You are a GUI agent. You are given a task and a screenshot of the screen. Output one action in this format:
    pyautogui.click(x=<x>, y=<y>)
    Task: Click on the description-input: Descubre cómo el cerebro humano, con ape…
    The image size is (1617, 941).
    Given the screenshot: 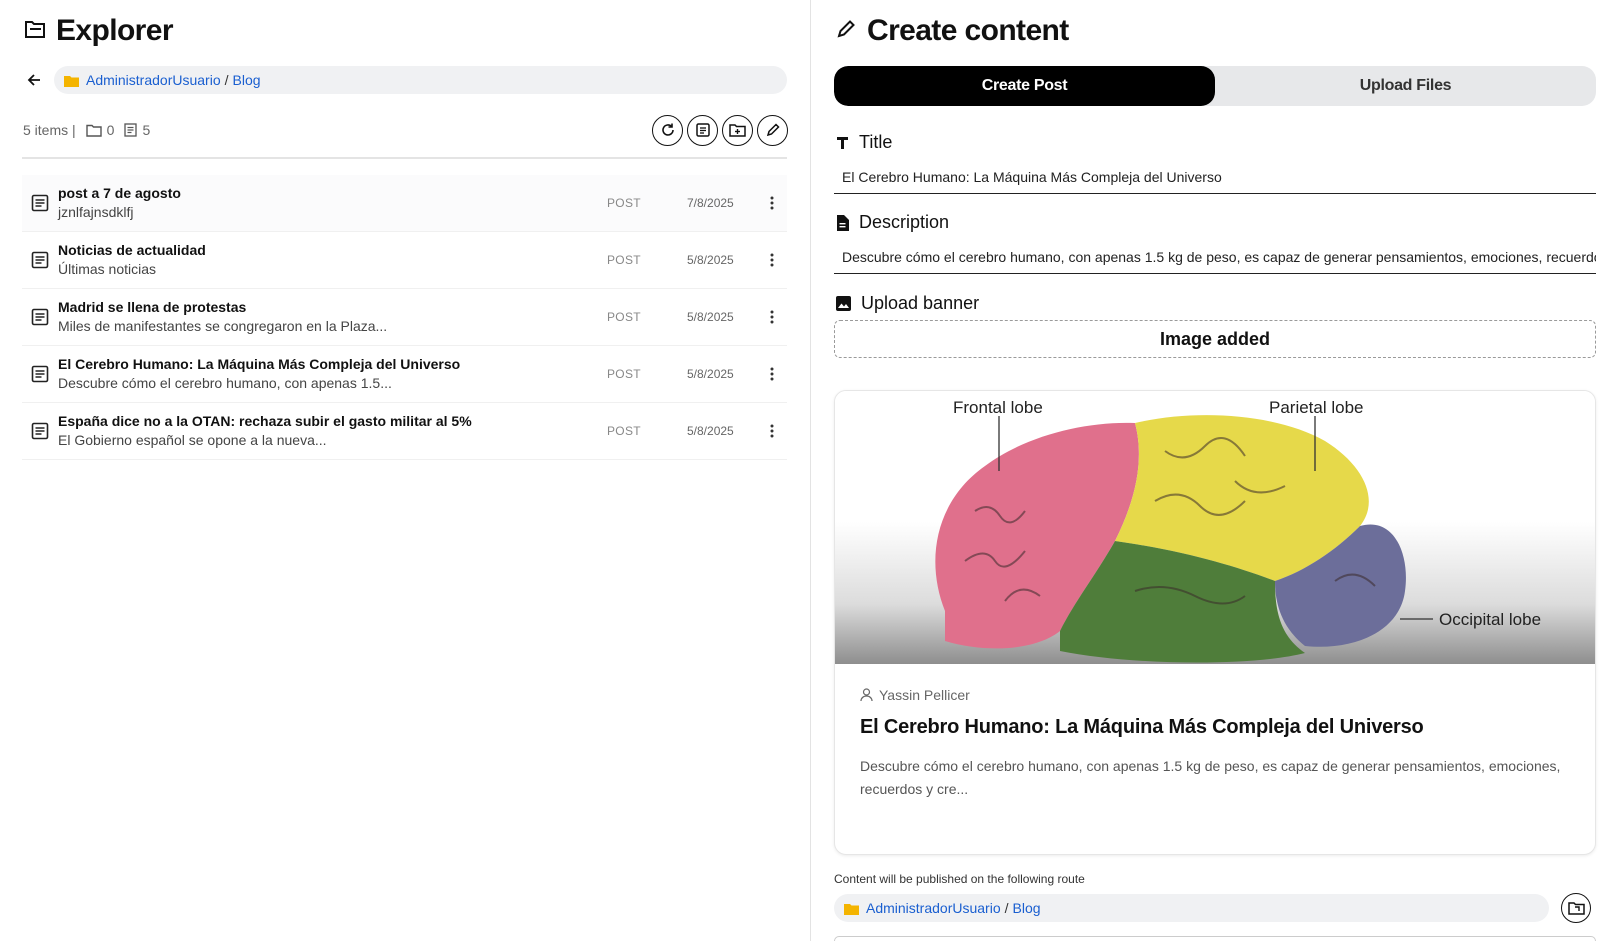 What is the action you would take?
    pyautogui.click(x=1215, y=257)
    